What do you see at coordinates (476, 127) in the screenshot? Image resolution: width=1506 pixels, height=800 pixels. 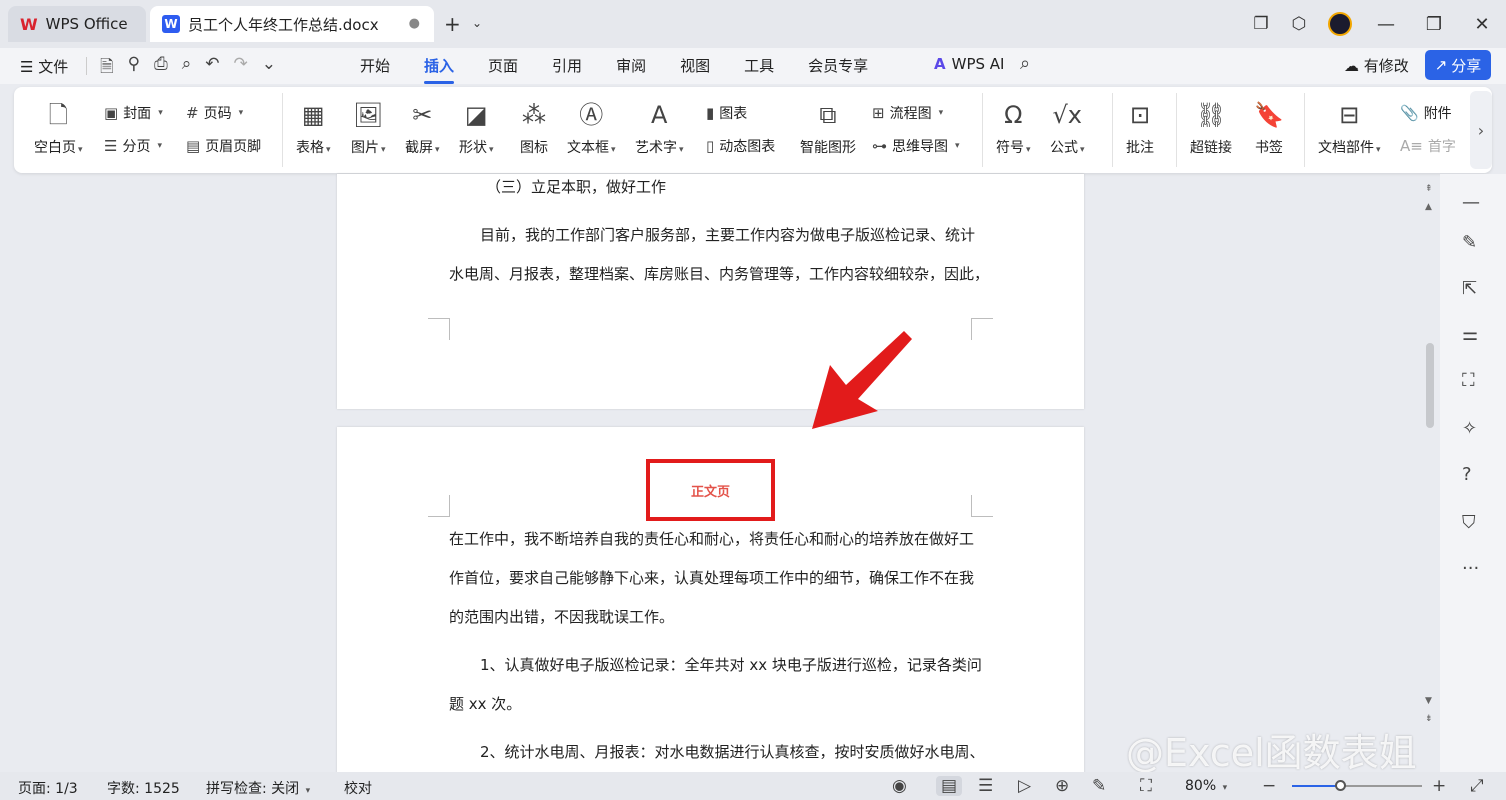 I see `shape-button: ◪ 形状 ▾` at bounding box center [476, 127].